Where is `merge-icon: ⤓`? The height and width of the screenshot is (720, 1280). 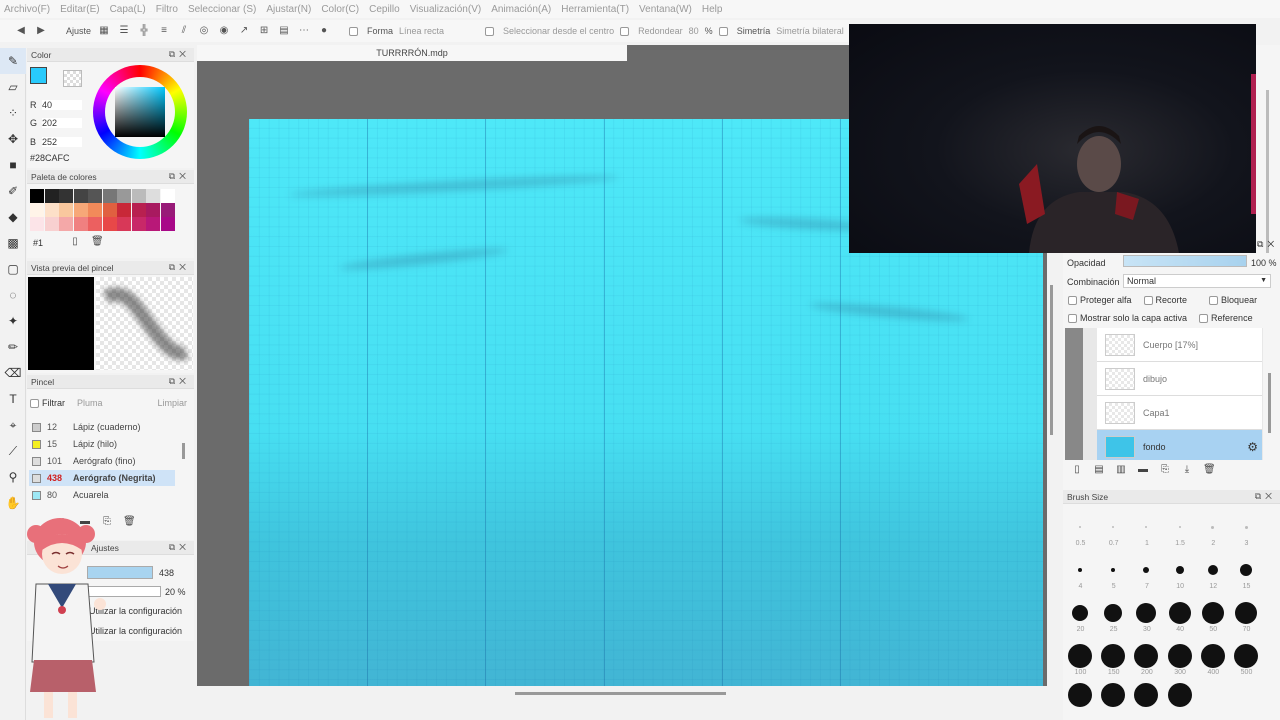 merge-icon: ⤓ is located at coordinates (1187, 470).